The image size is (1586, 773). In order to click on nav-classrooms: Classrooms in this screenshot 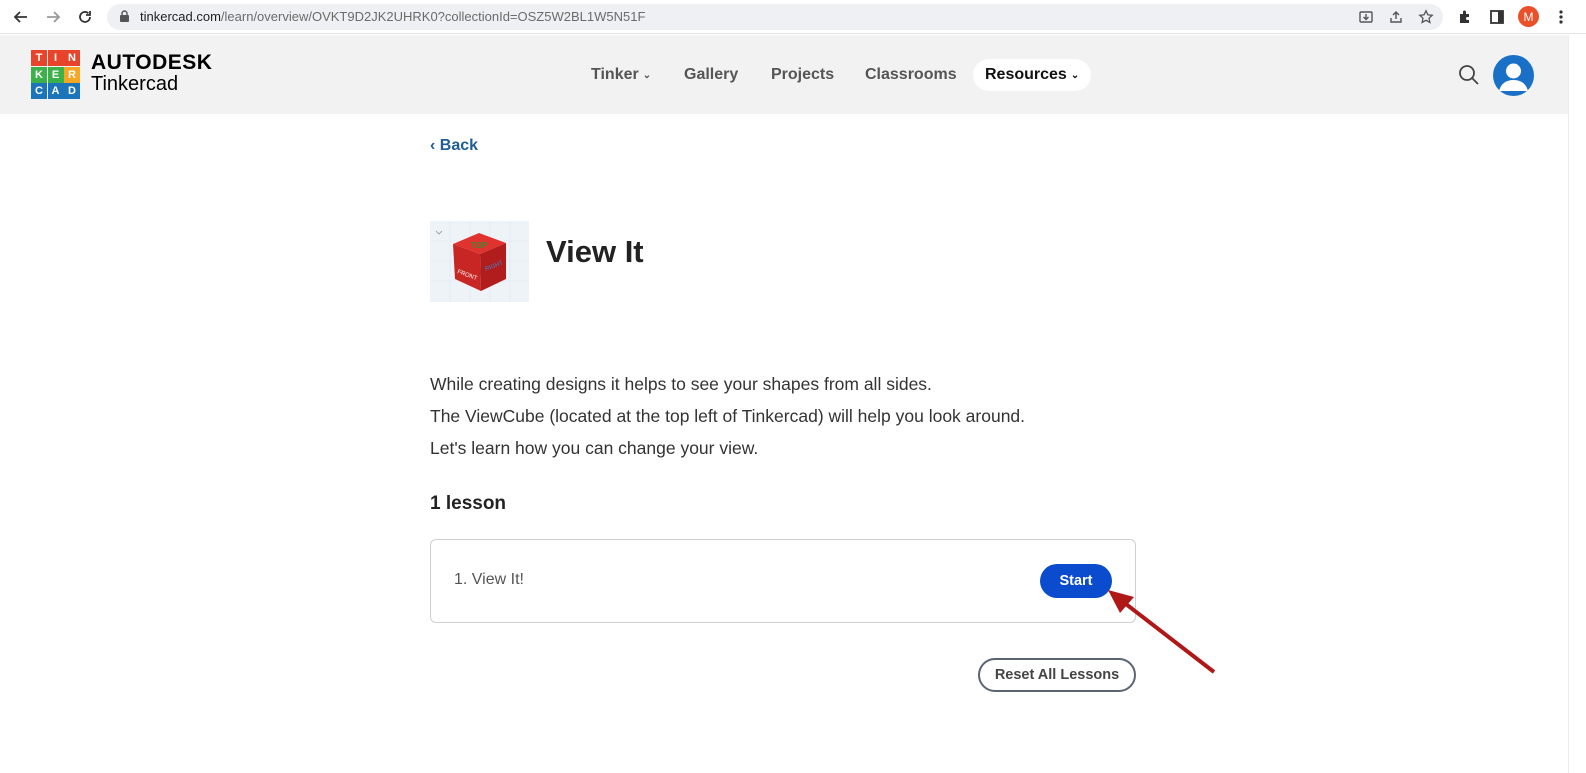, I will do `click(911, 75)`.